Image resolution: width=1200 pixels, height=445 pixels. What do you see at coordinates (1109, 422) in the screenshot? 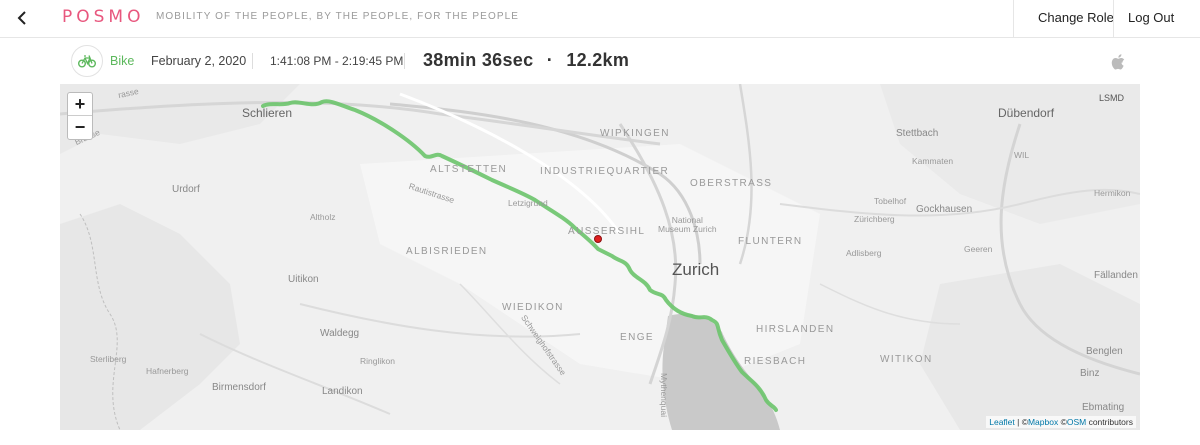
I see `attribution-contributors: contributors` at bounding box center [1109, 422].